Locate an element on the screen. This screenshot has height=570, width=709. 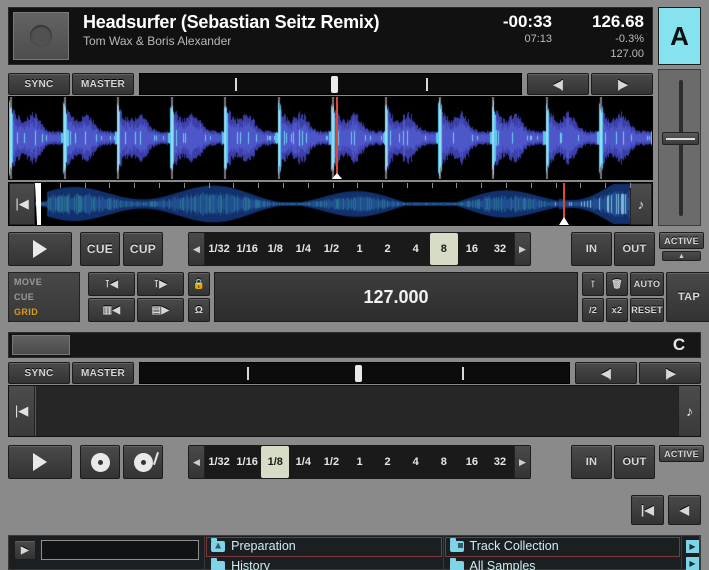
deck-c-master-button: MASTER is located at coordinates (103, 373).